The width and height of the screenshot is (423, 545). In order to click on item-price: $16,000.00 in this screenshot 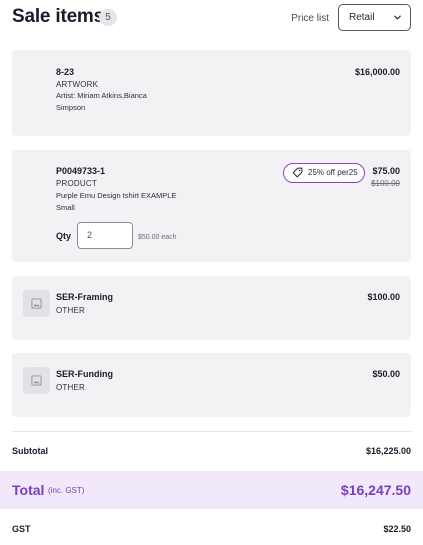, I will do `click(377, 72)`.